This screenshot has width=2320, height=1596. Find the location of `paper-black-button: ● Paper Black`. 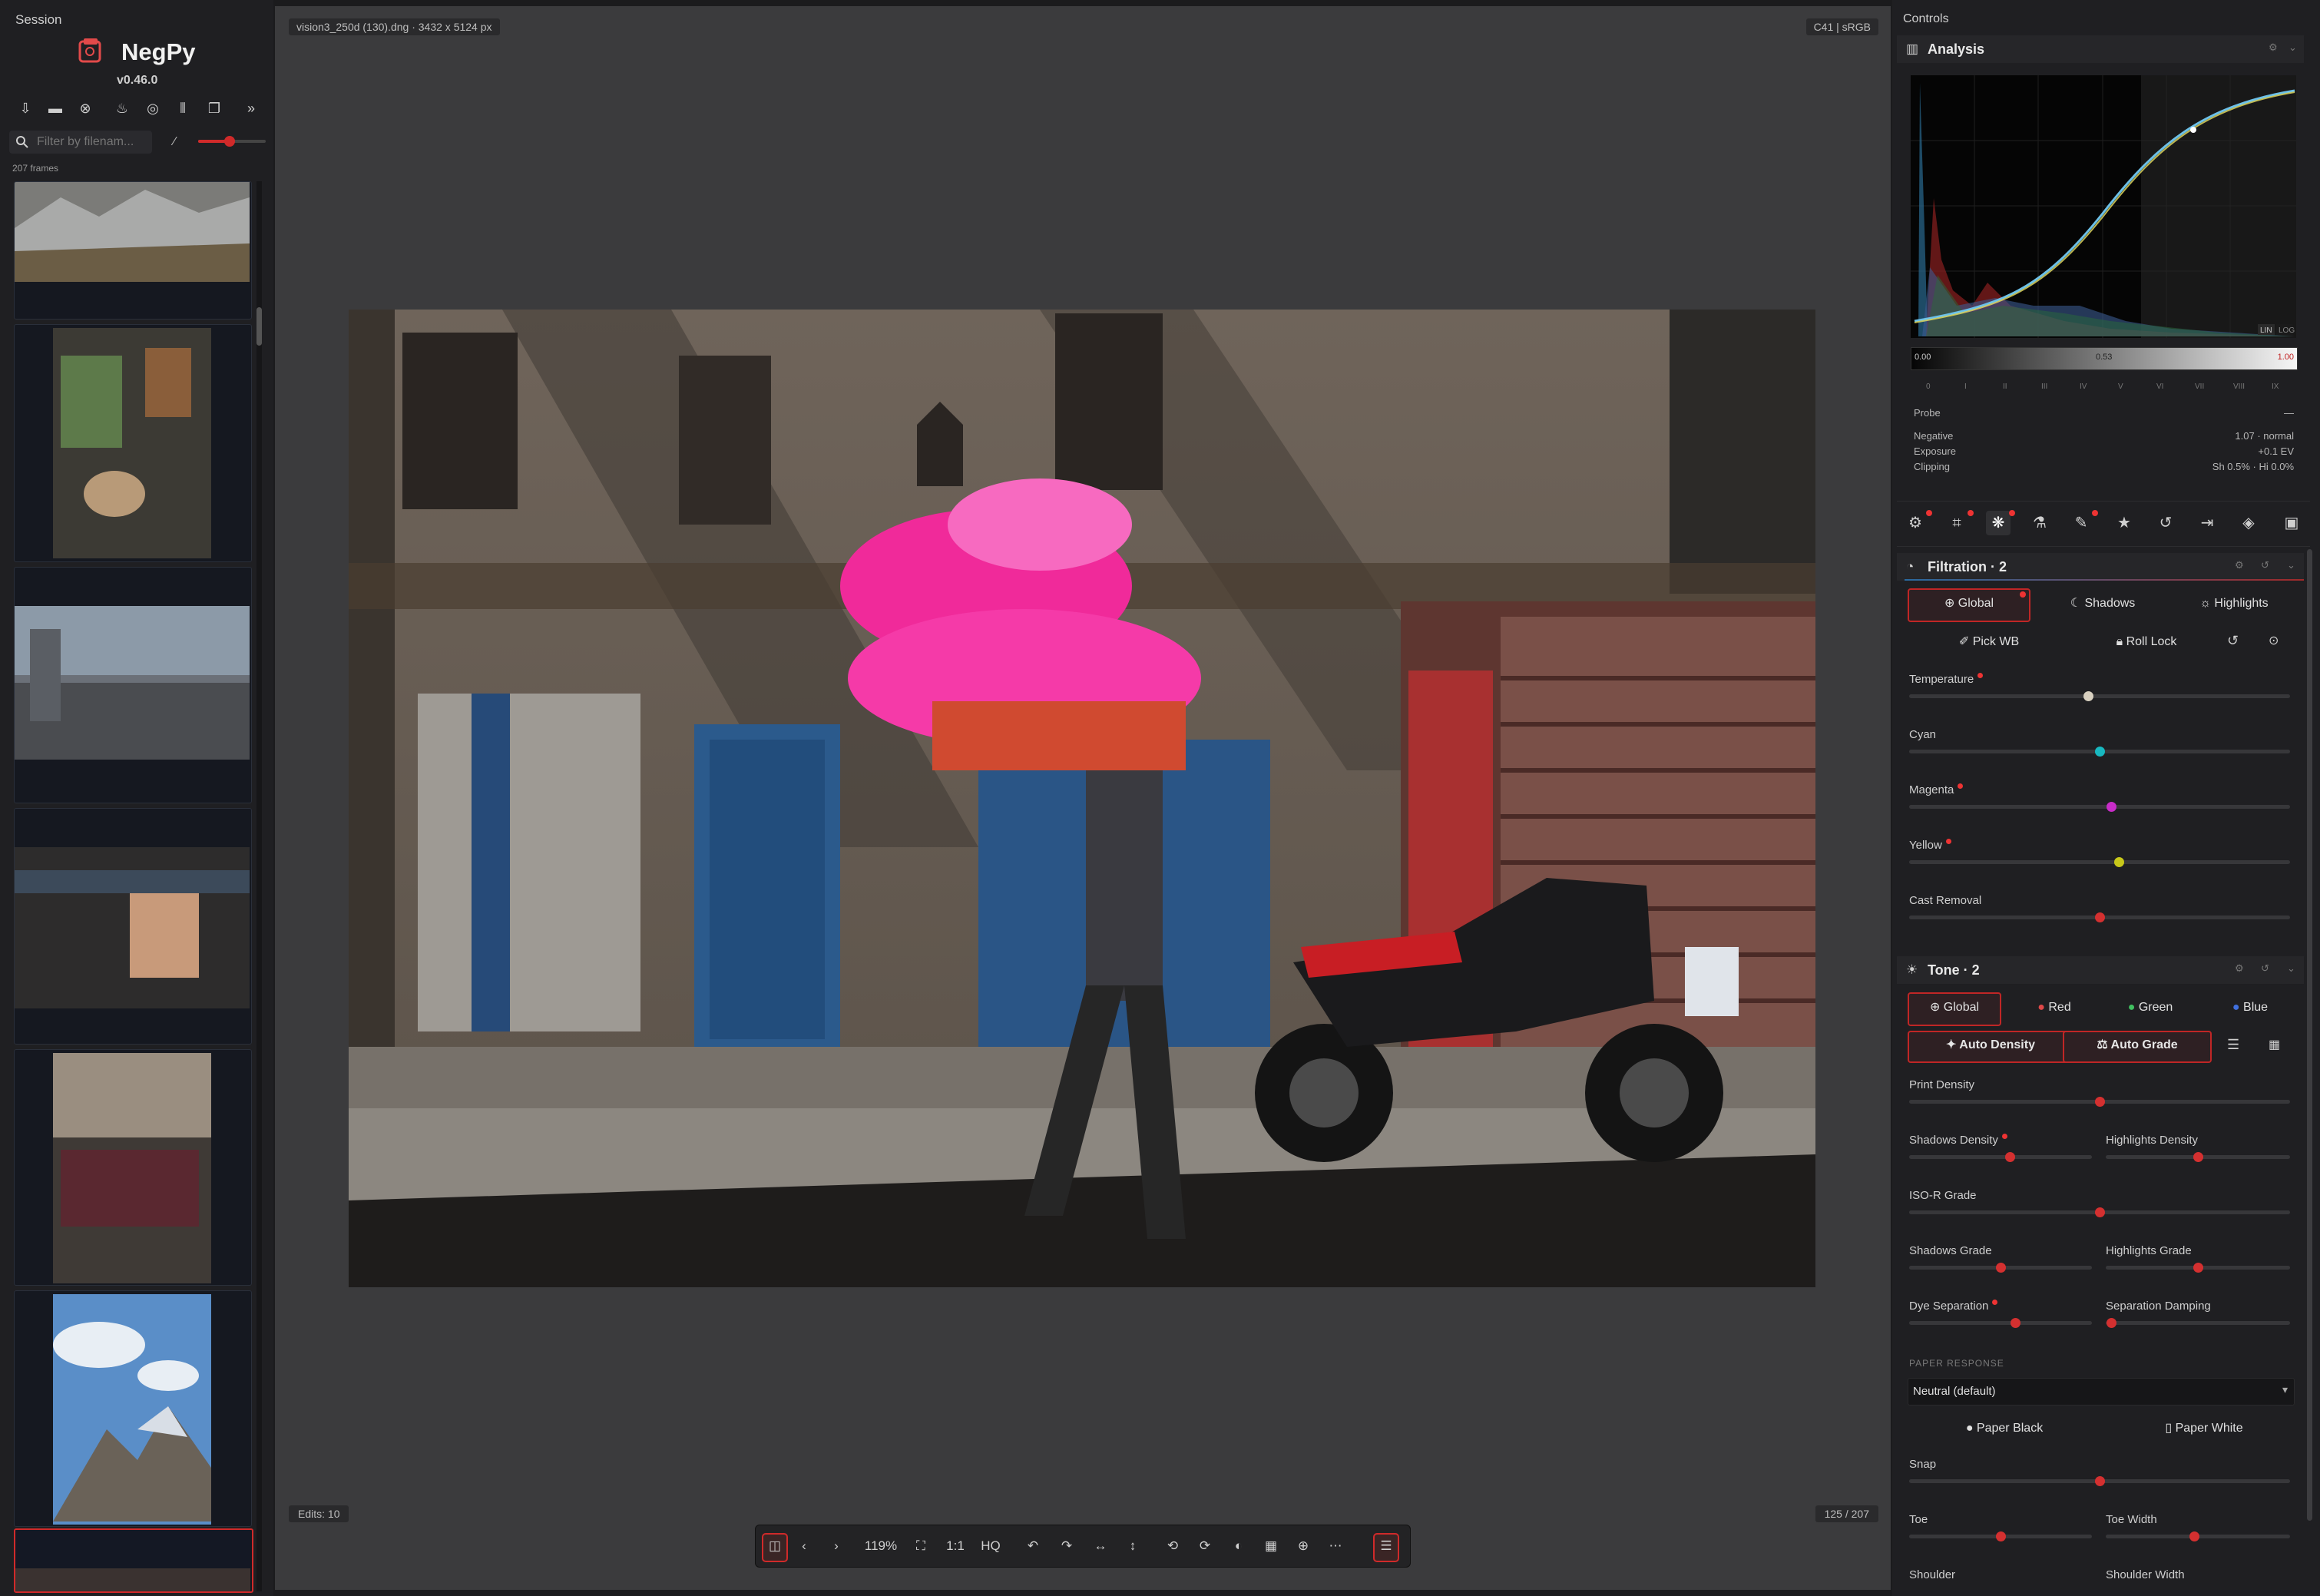

paper-black-button: ● Paper Black is located at coordinates (2004, 1428).